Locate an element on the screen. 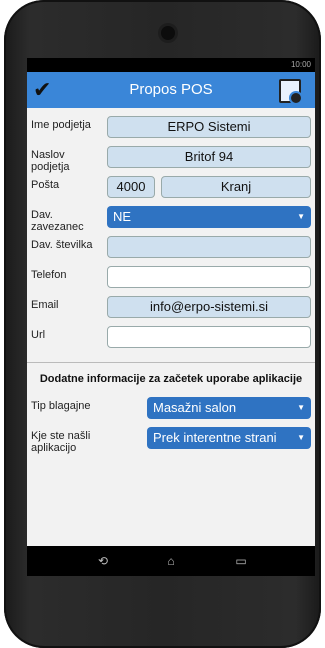 This screenshot has width=325, height=648. app-header: ✔ Propos POS is located at coordinates (171, 90).